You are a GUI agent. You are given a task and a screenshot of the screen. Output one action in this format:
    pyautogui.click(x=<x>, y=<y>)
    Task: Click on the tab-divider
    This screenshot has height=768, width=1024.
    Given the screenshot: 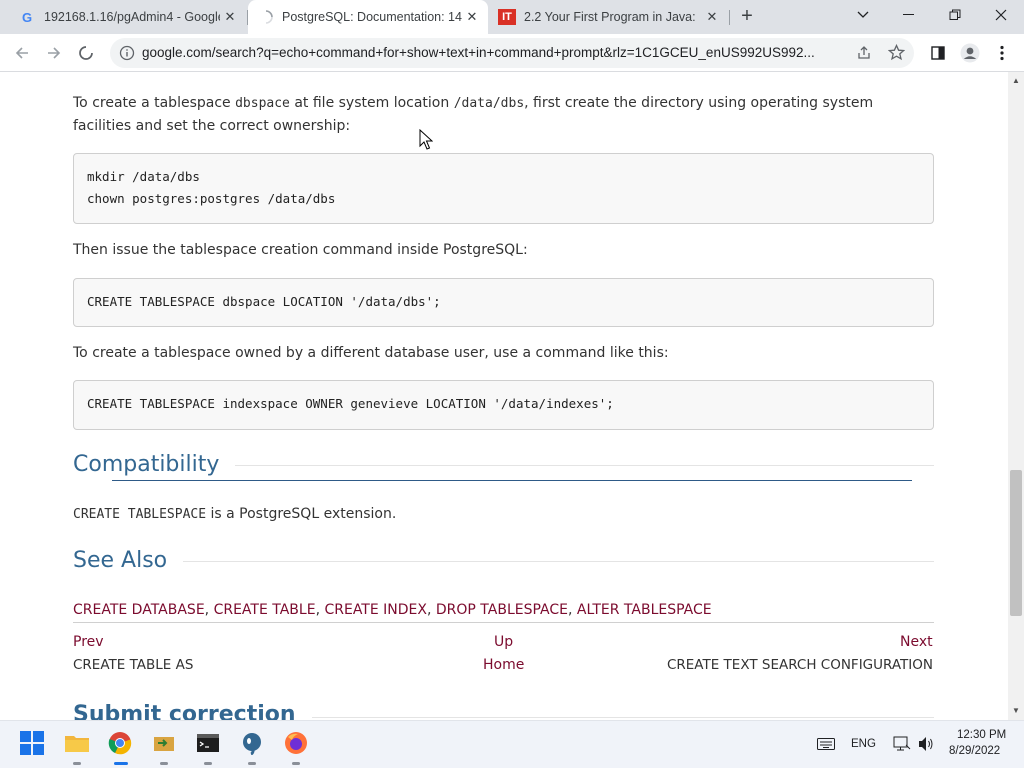 What is the action you would take?
    pyautogui.click(x=729, y=17)
    